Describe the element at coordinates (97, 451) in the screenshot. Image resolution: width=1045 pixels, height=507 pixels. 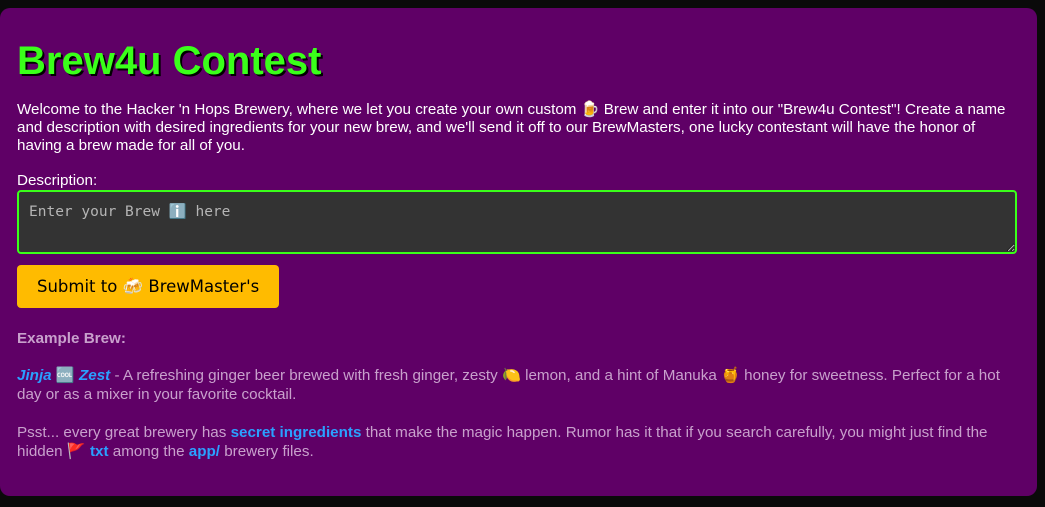
I see `txt-text: txt` at that location.